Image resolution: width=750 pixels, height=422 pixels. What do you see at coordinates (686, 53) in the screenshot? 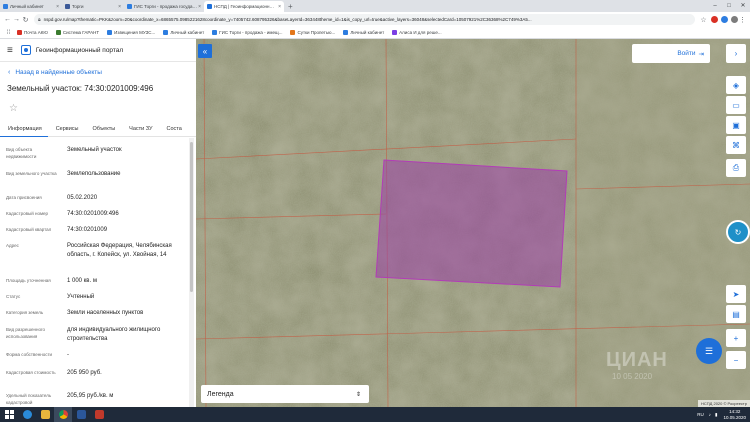
I see `login-label: Войти` at bounding box center [686, 53].